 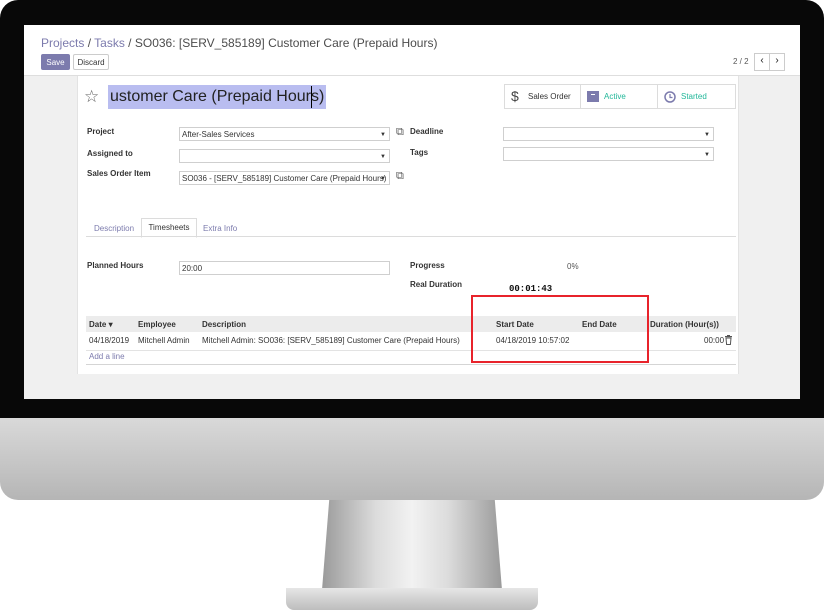 What do you see at coordinates (55, 62) in the screenshot?
I see `save-button: Save` at bounding box center [55, 62].